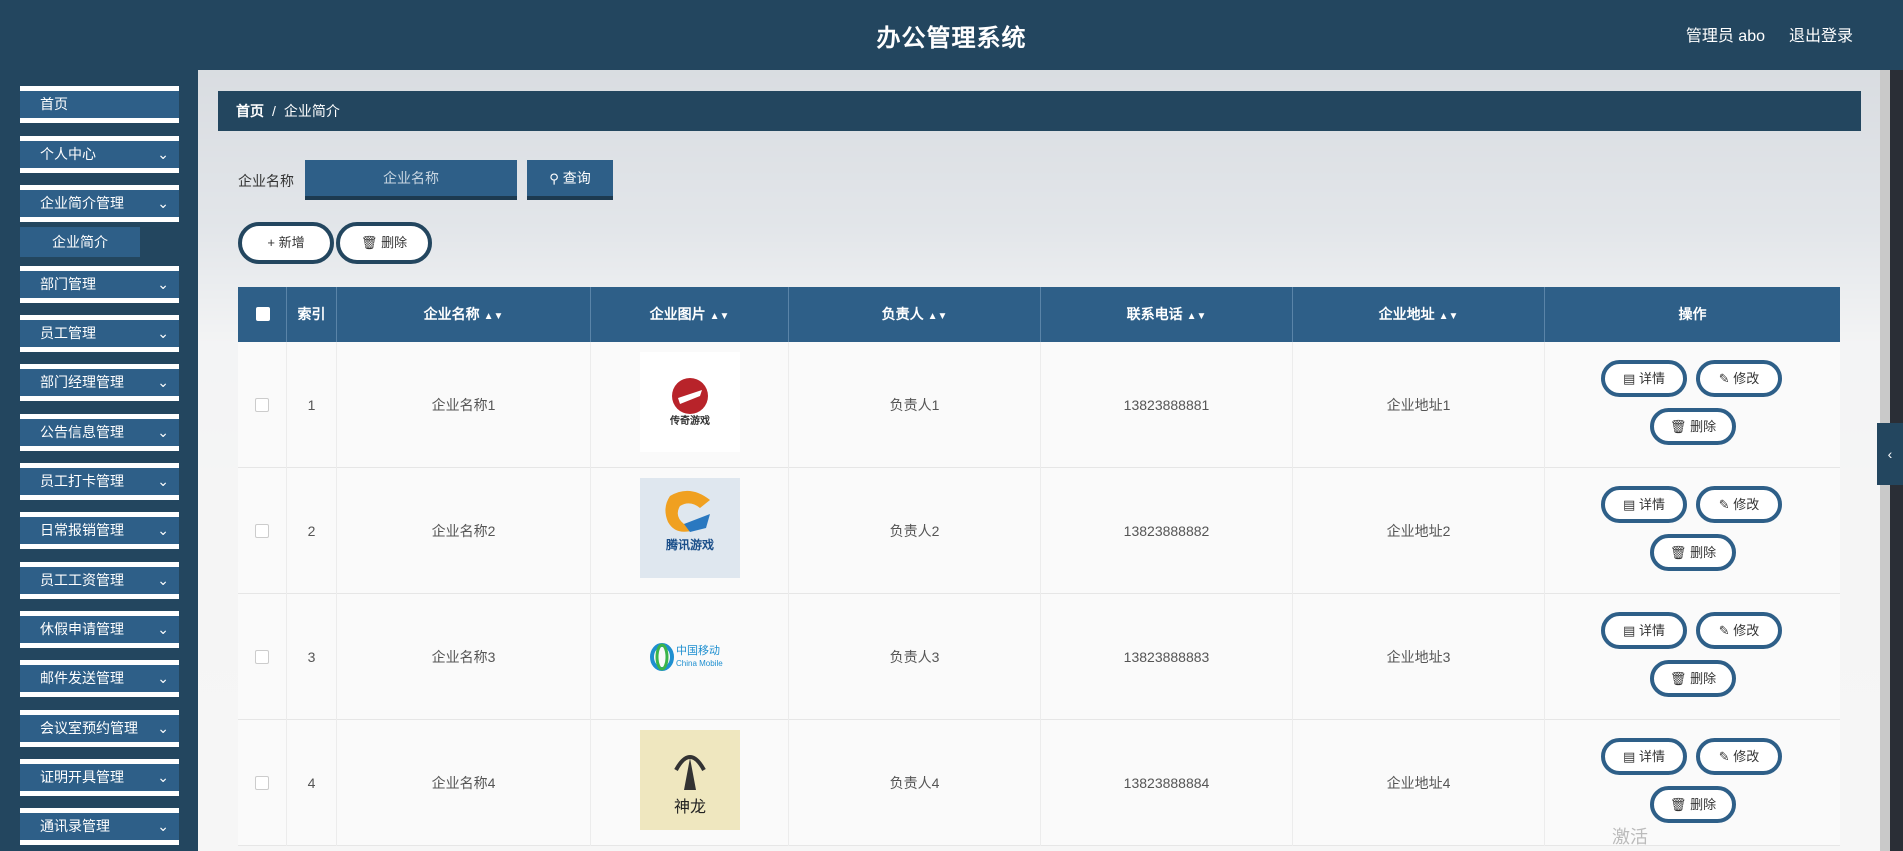  I want to click on select-all-checkbox, so click(263, 314).